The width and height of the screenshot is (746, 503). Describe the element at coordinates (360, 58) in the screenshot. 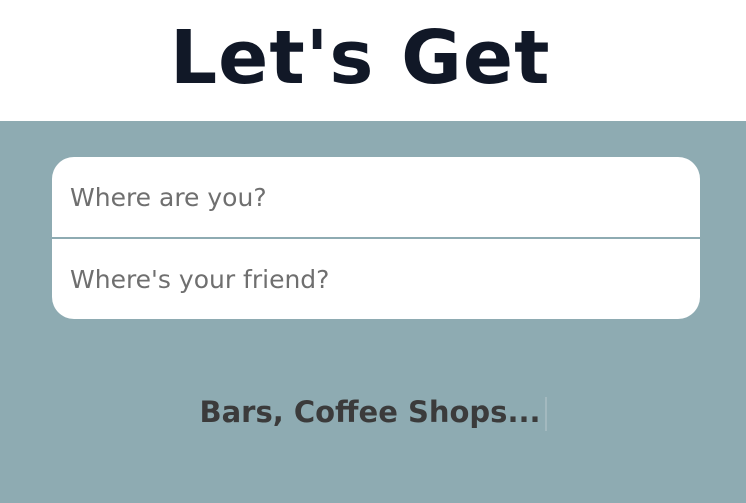

I see `page-title: Let's Get` at that location.